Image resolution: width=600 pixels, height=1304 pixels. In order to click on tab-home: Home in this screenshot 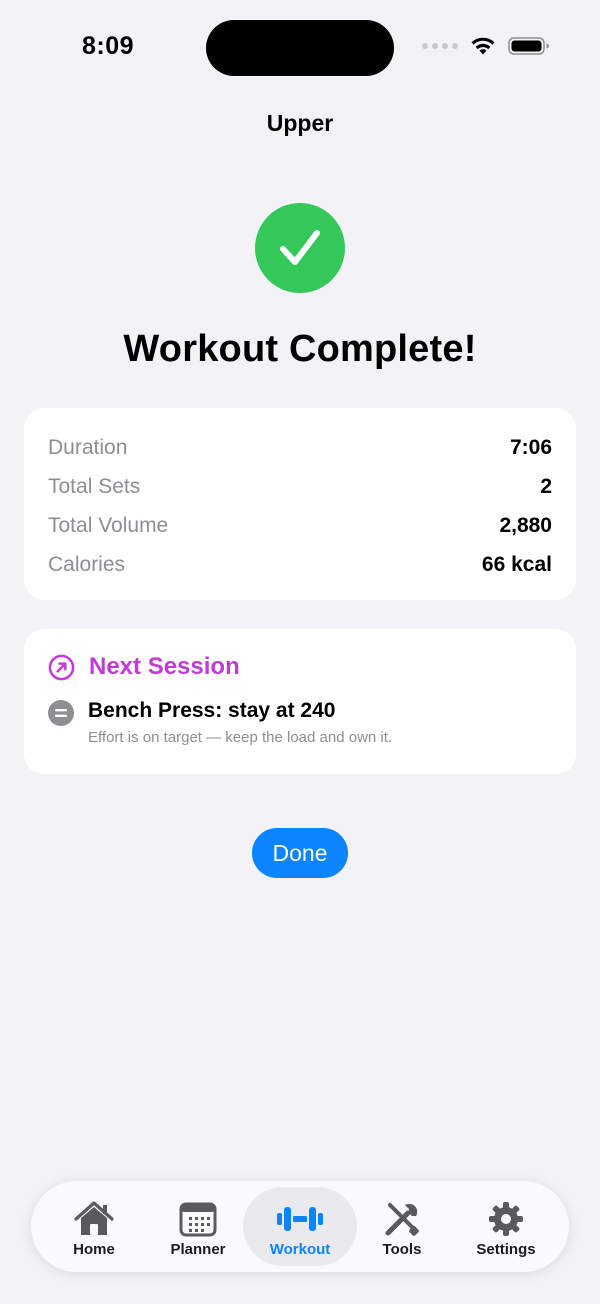, I will do `click(94, 1226)`.